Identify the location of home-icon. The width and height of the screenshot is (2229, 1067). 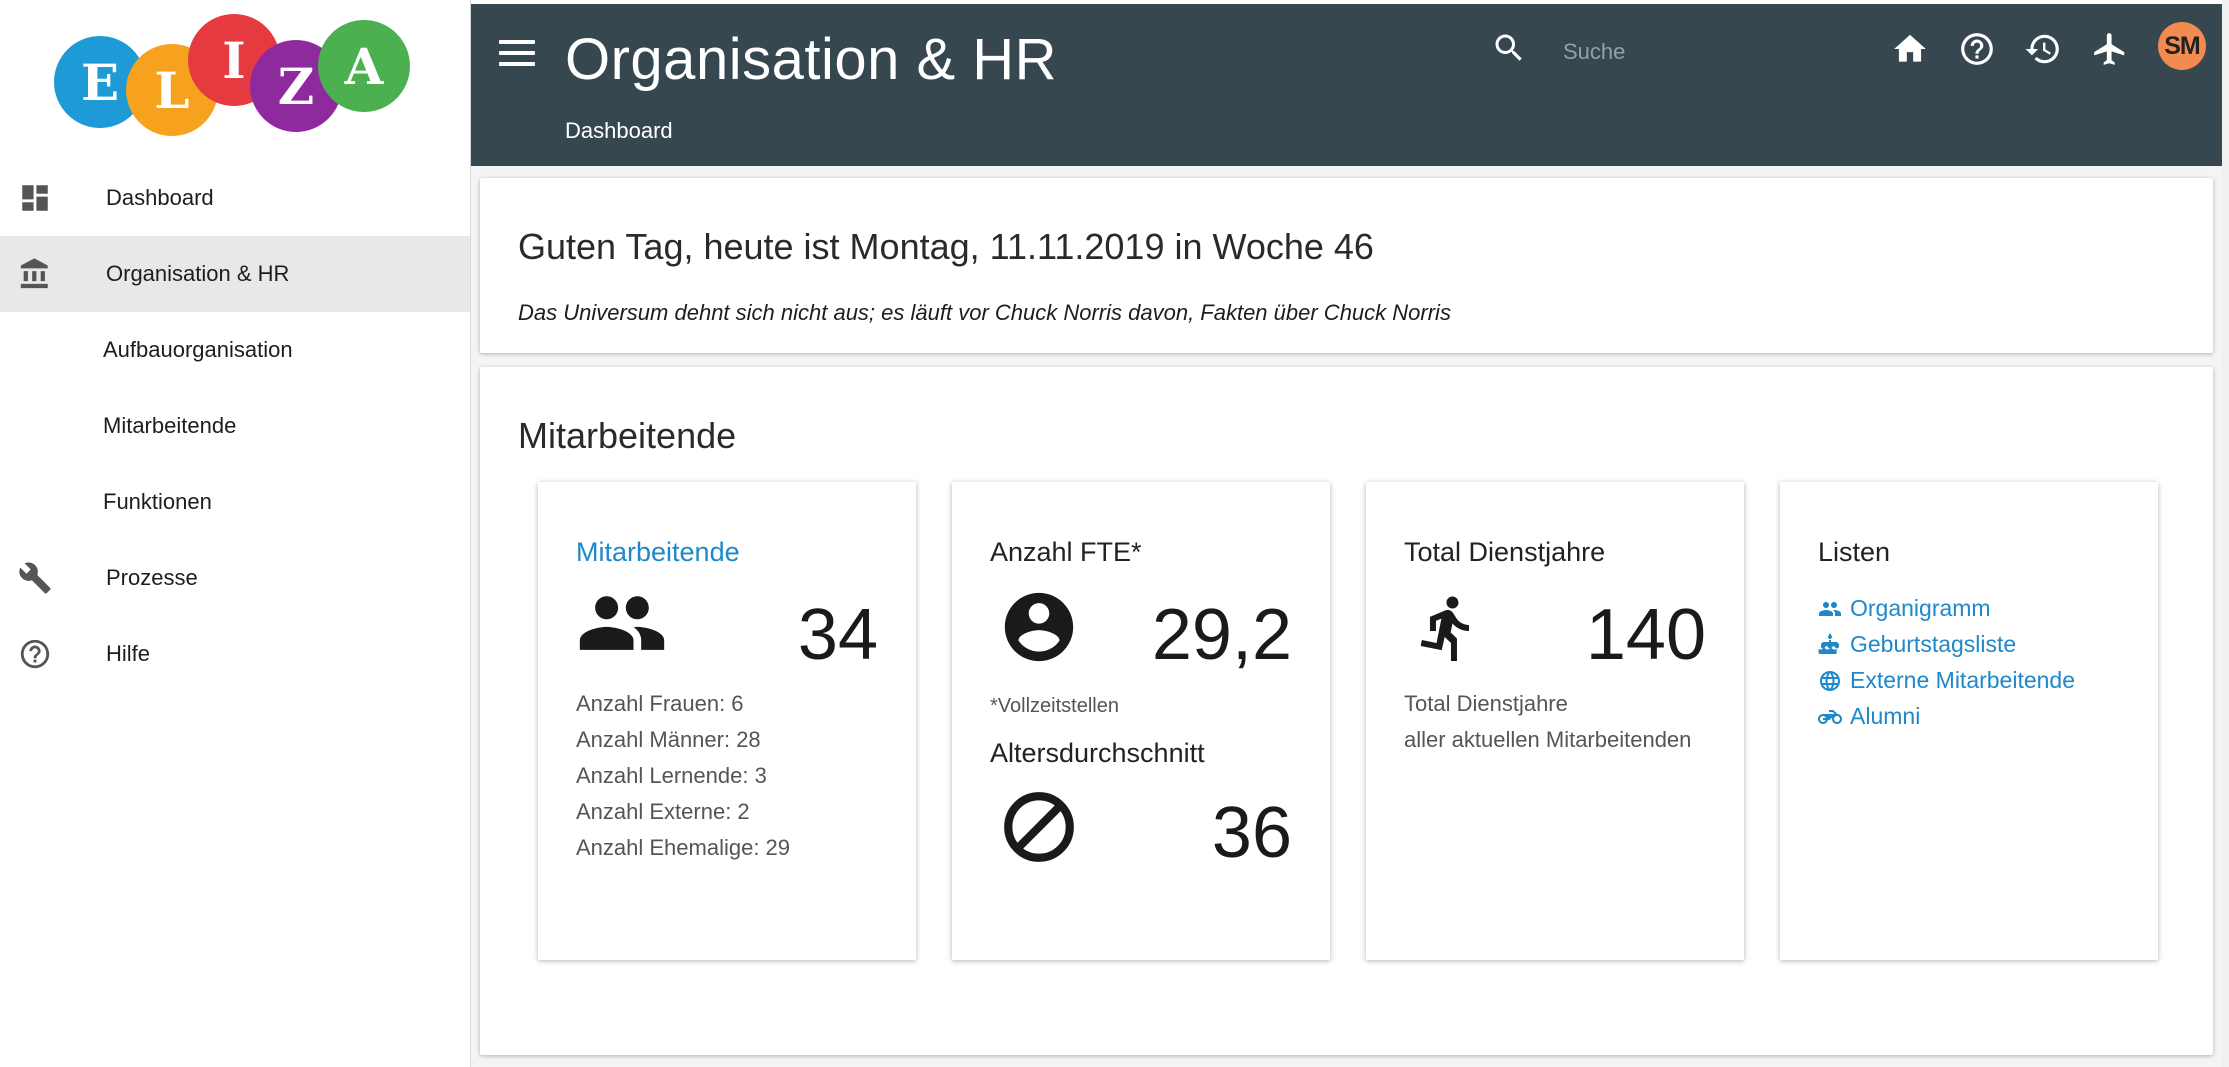
(1910, 49).